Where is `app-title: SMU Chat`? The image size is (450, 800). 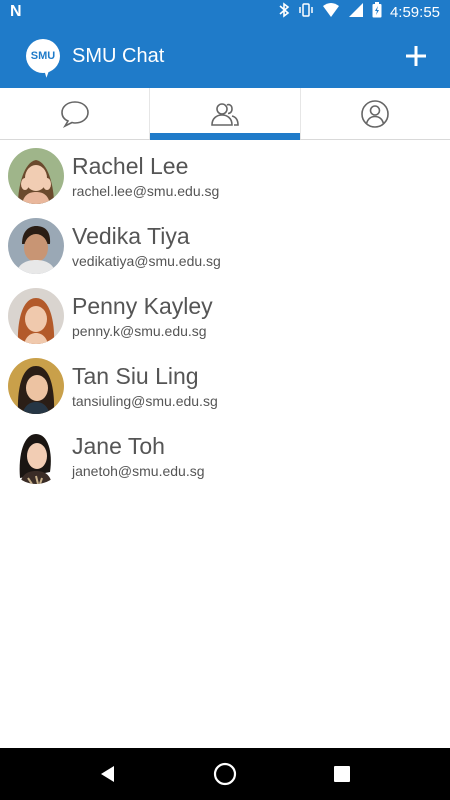
app-title: SMU Chat is located at coordinates (118, 55).